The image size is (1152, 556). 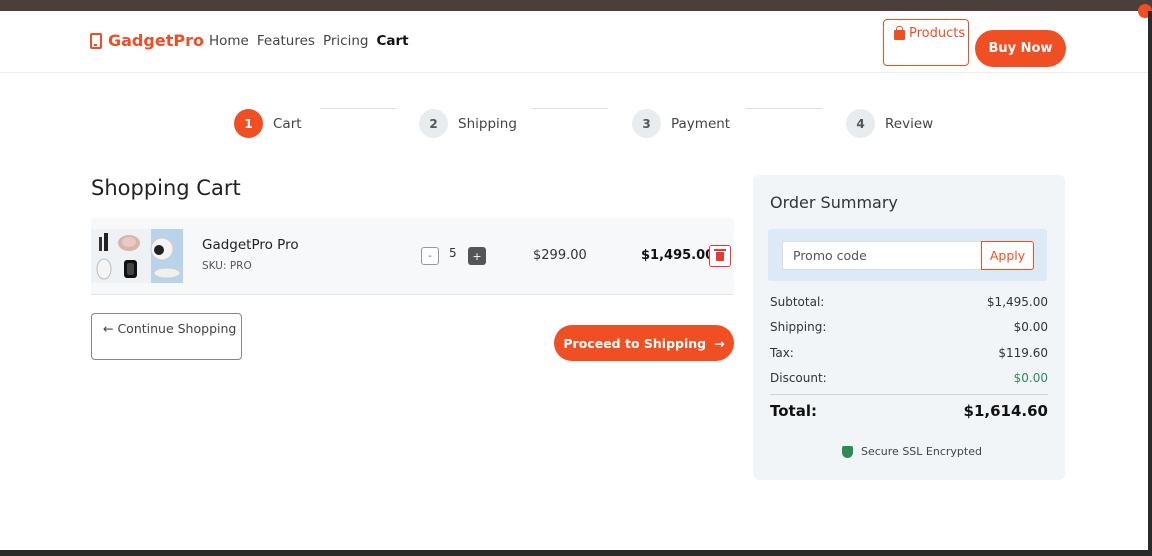 What do you see at coordinates (433, 123) in the screenshot?
I see `step-number: 2` at bounding box center [433, 123].